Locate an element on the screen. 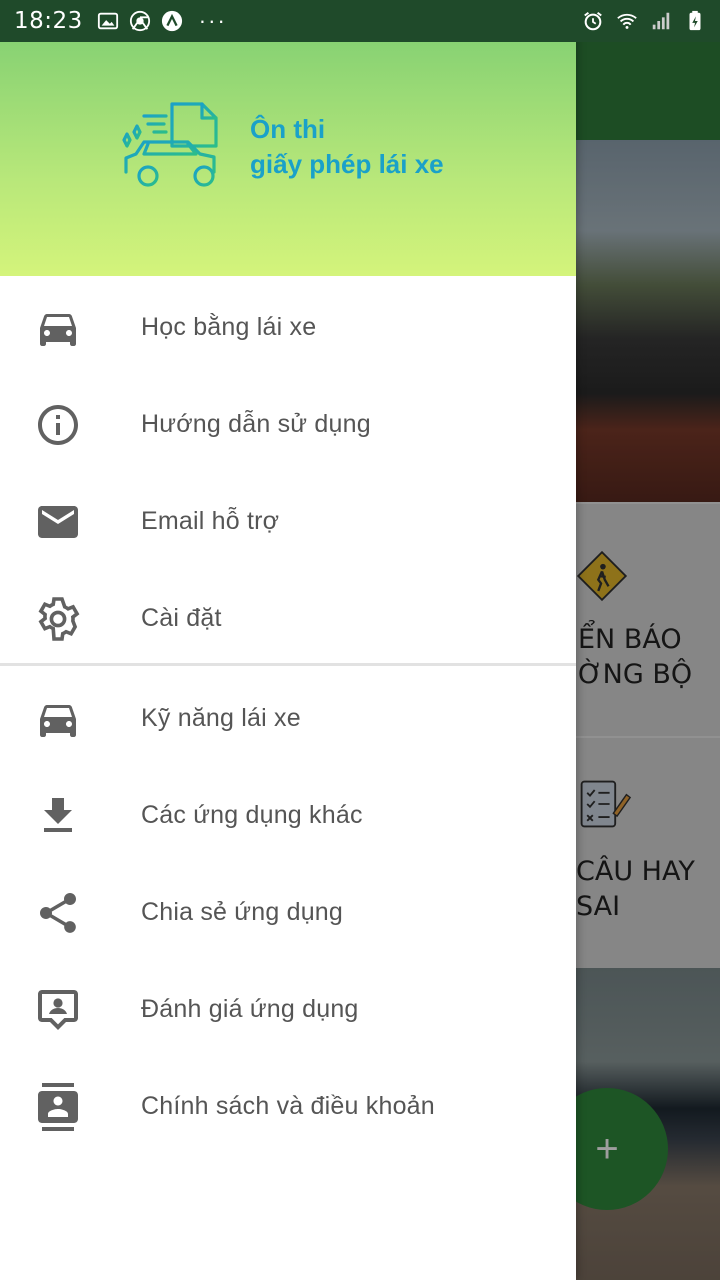 This screenshot has height=1280, width=720. signal-icon is located at coordinates (661, 21).